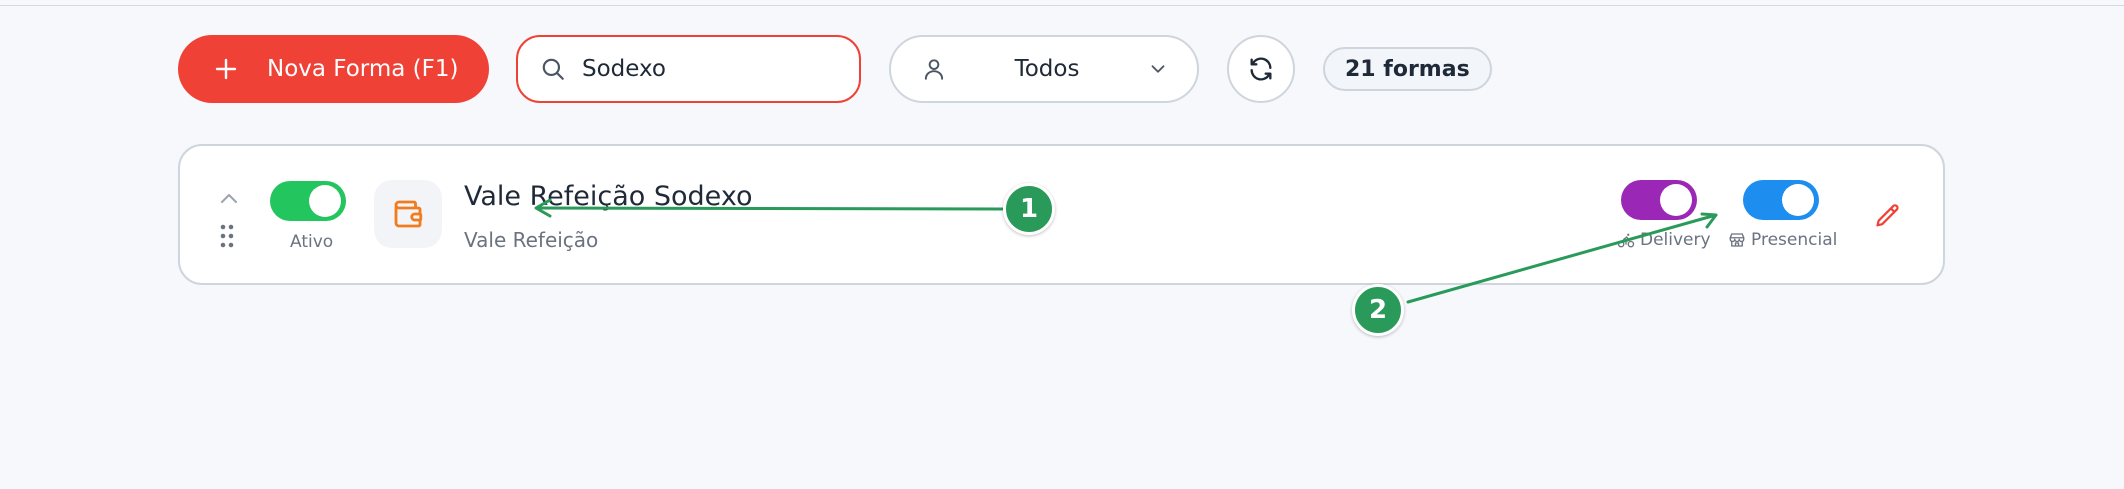 Image resolution: width=2124 pixels, height=489 pixels. What do you see at coordinates (697, 69) in the screenshot?
I see `search-input` at bounding box center [697, 69].